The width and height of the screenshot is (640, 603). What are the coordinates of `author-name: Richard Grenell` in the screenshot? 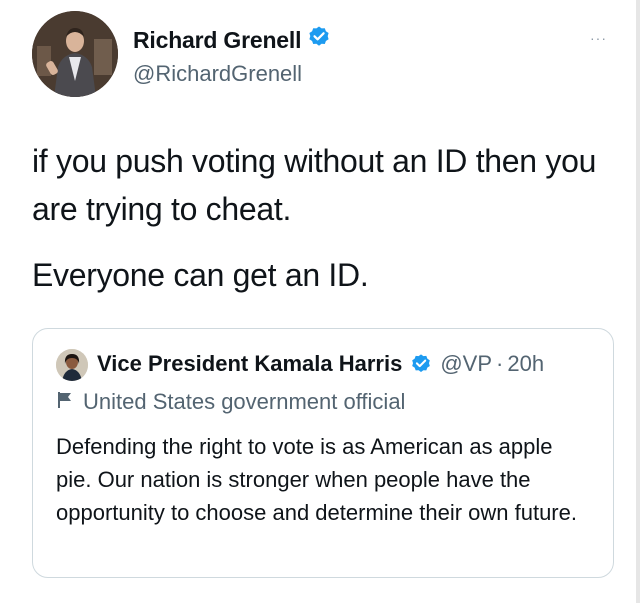 It's located at (232, 40).